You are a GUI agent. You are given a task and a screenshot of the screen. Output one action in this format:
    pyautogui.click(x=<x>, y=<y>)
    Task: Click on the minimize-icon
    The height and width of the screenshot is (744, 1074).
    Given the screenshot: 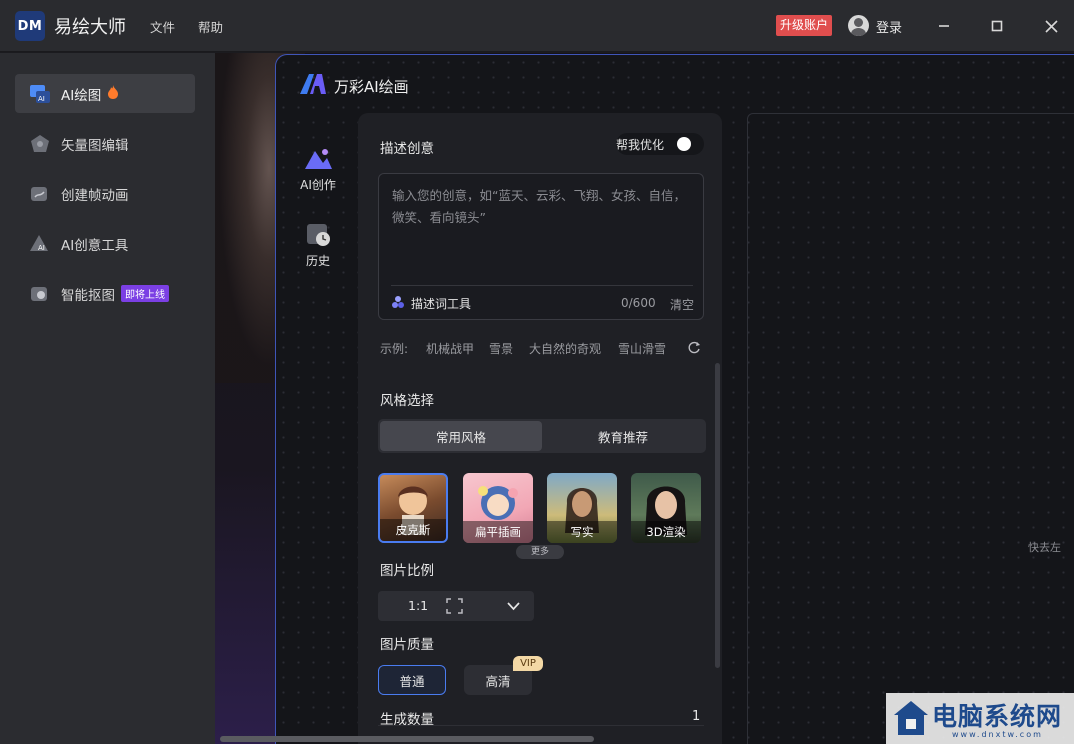 What is the action you would take?
    pyautogui.click(x=944, y=26)
    